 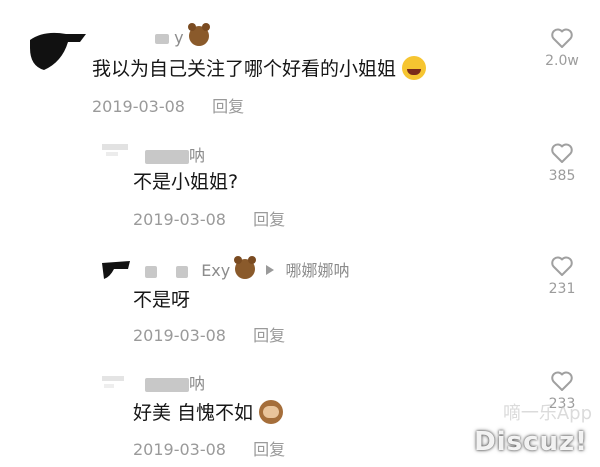 I want to click on like-button: 231, so click(x=562, y=276).